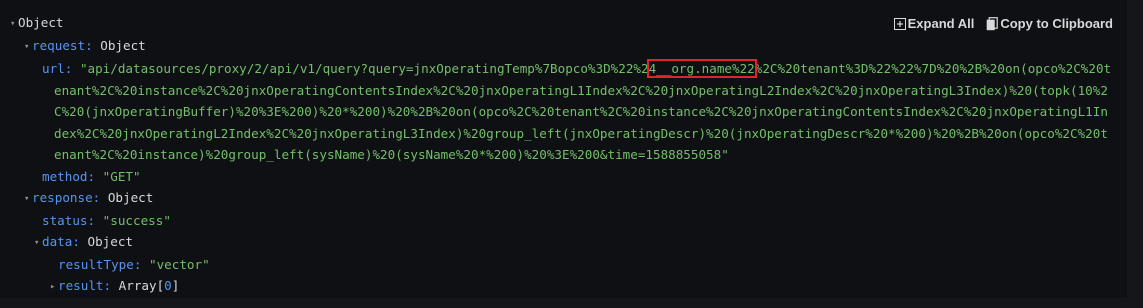 This screenshot has width=1143, height=308. Describe the element at coordinates (561, 220) in the screenshot. I see `status-field: status: "success"` at that location.